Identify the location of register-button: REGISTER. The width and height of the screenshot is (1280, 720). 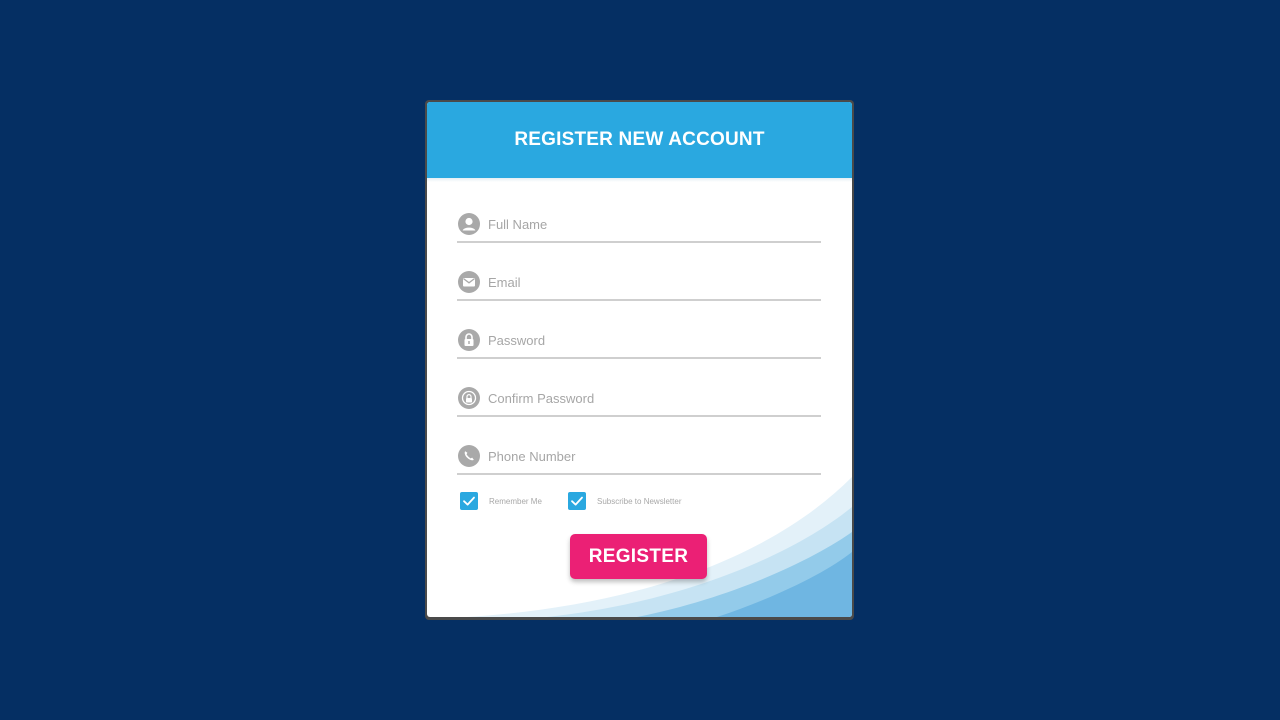
(638, 556).